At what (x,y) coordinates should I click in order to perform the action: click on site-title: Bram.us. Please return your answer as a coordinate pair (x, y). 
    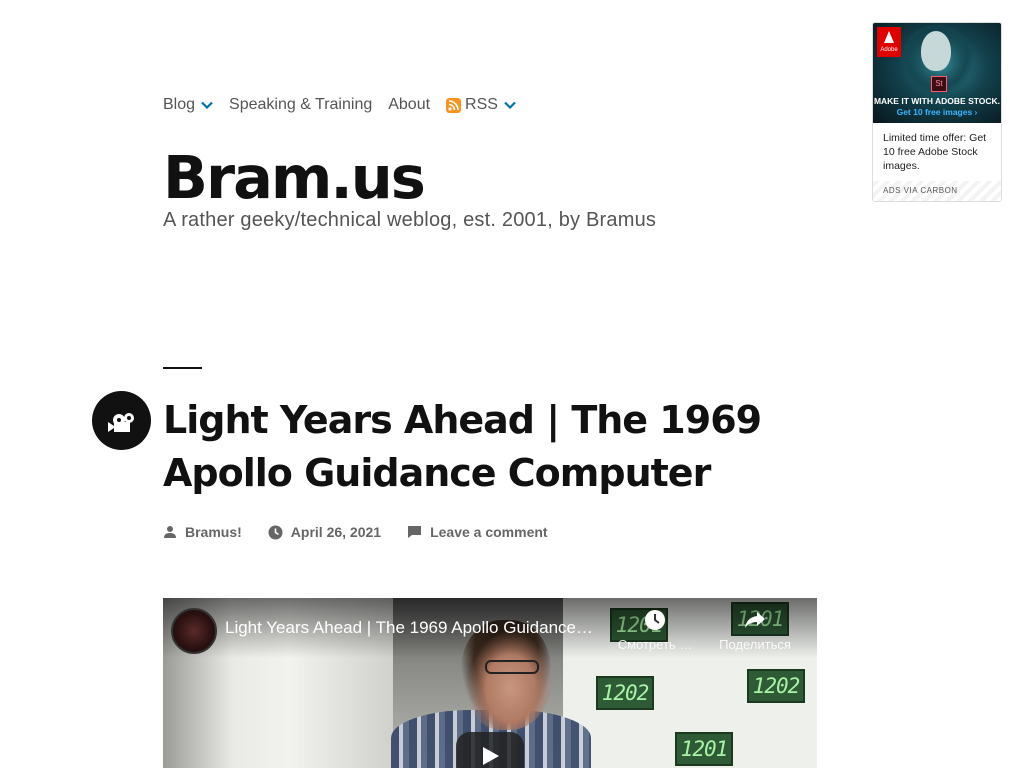
    Looking at the image, I should click on (294, 178).